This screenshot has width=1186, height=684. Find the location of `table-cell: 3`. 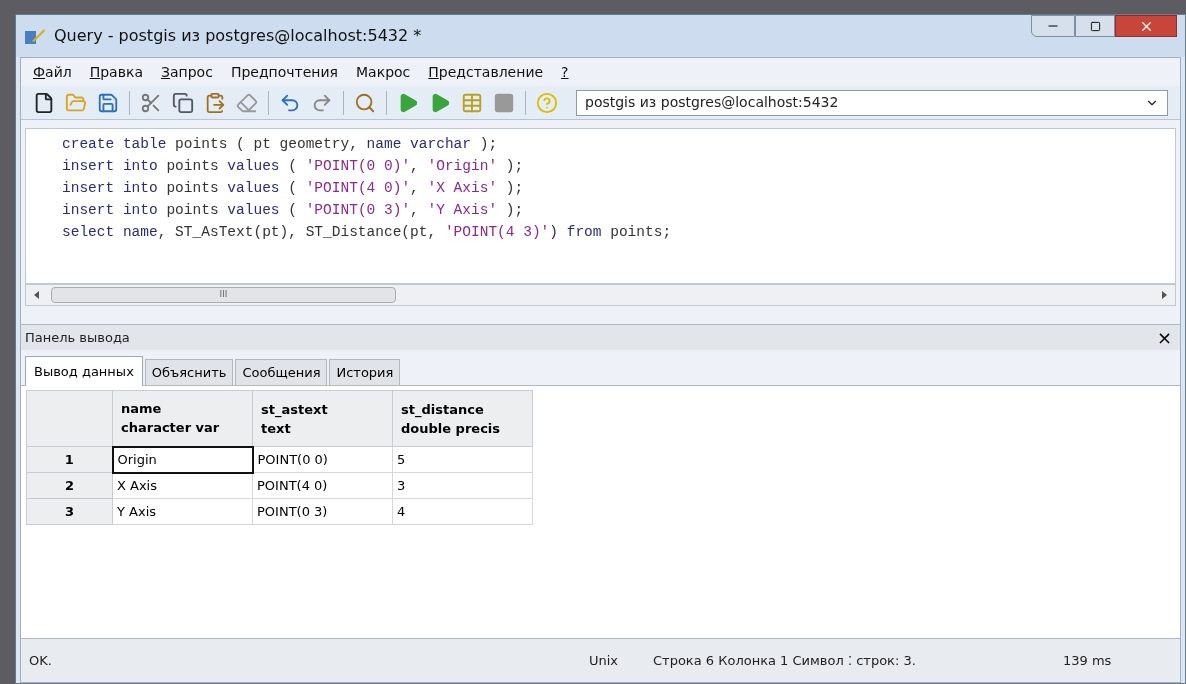

table-cell: 3 is located at coordinates (462, 485).